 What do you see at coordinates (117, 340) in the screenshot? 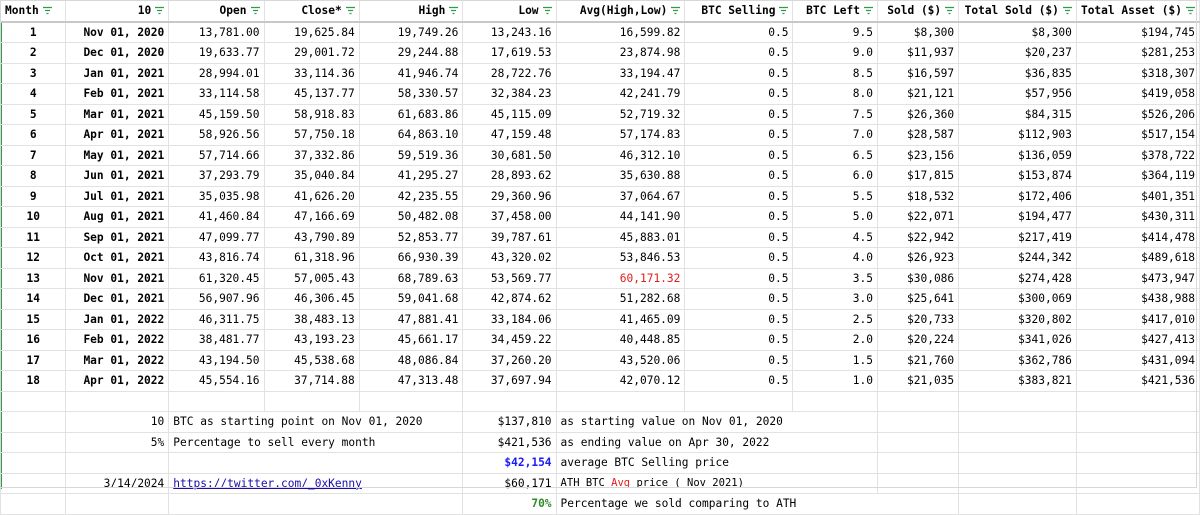
I see `table-cell: Feb 01, 2022` at bounding box center [117, 340].